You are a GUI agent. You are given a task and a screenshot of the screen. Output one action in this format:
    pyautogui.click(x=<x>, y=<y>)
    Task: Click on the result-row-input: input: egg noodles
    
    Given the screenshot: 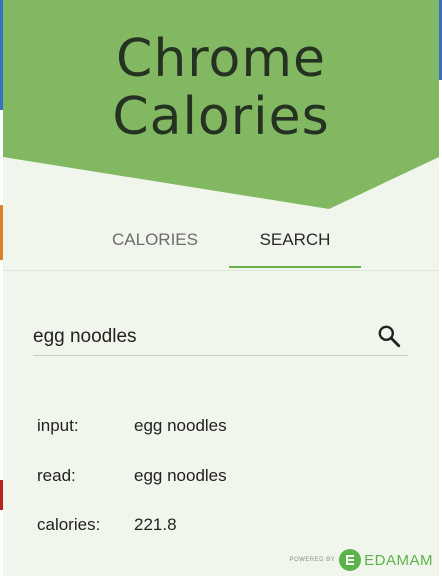 What is the action you would take?
    pyautogui.click(x=227, y=428)
    